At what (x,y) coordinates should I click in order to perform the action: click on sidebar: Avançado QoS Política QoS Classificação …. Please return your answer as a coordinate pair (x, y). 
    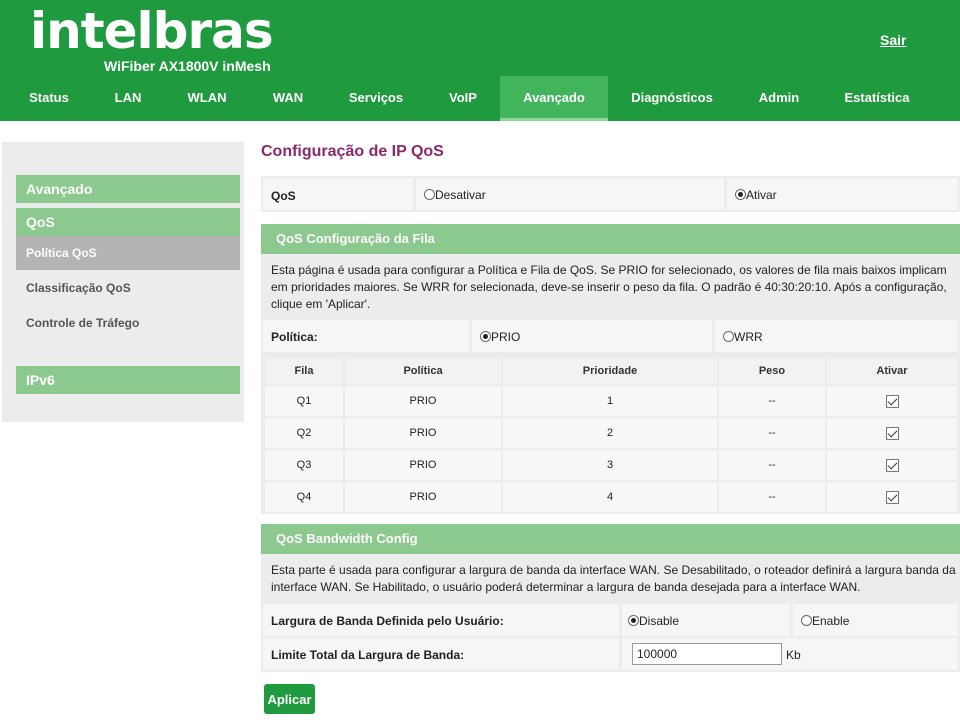
    Looking at the image, I should click on (123, 282).